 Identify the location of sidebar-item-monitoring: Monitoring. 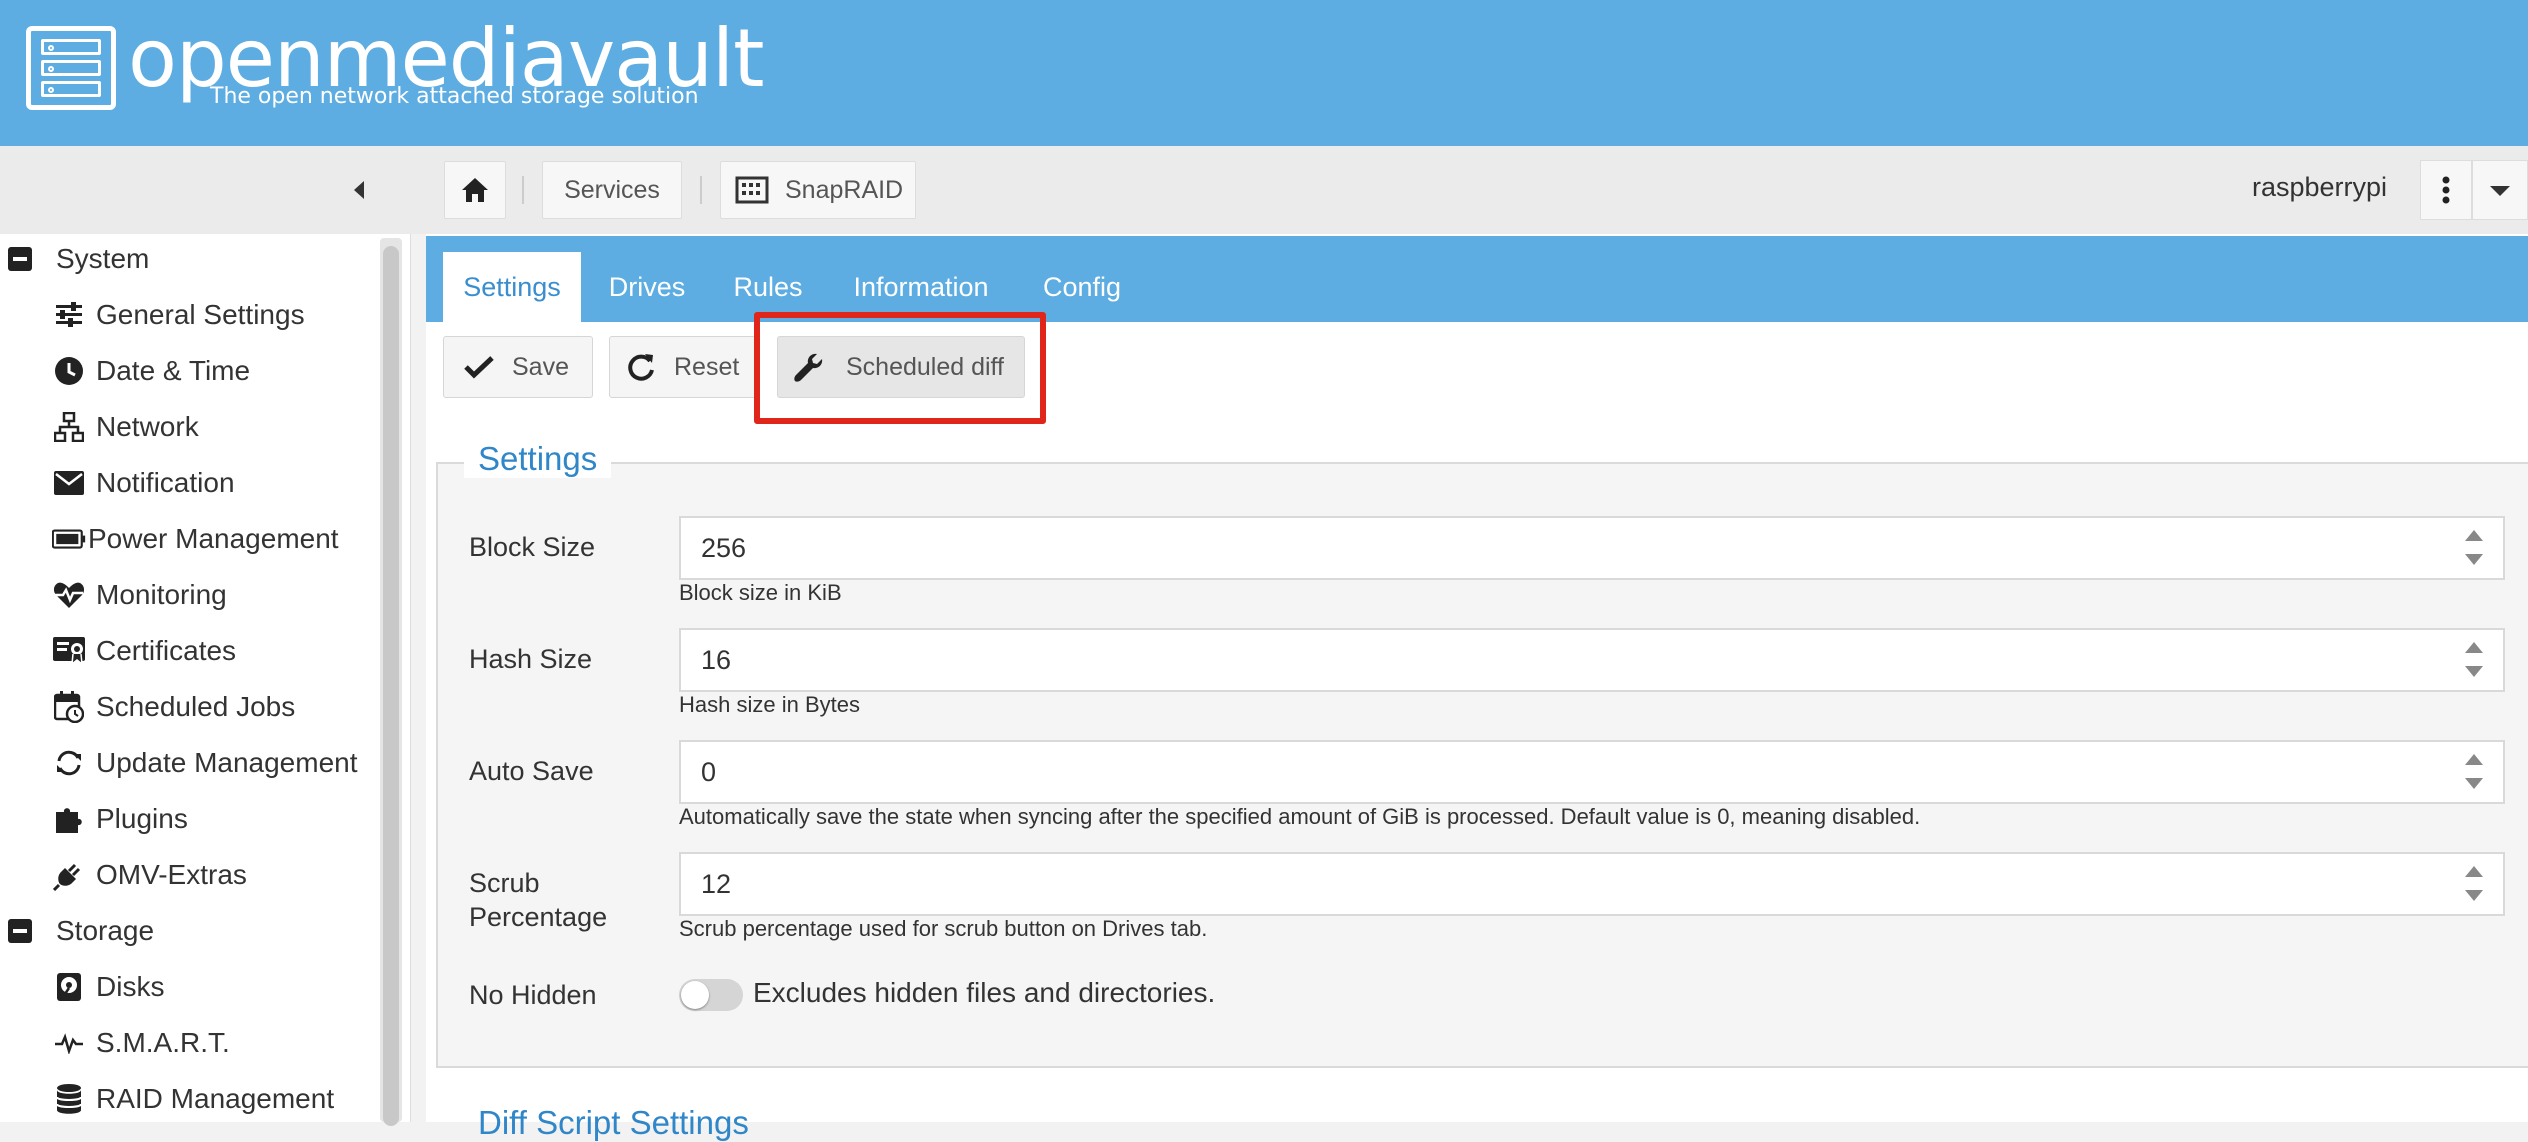
(190, 595).